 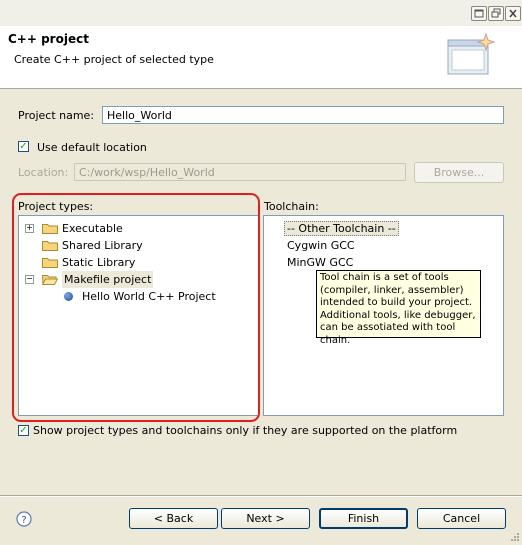 I want to click on use-default-location-label: Use default location, so click(x=92, y=147).